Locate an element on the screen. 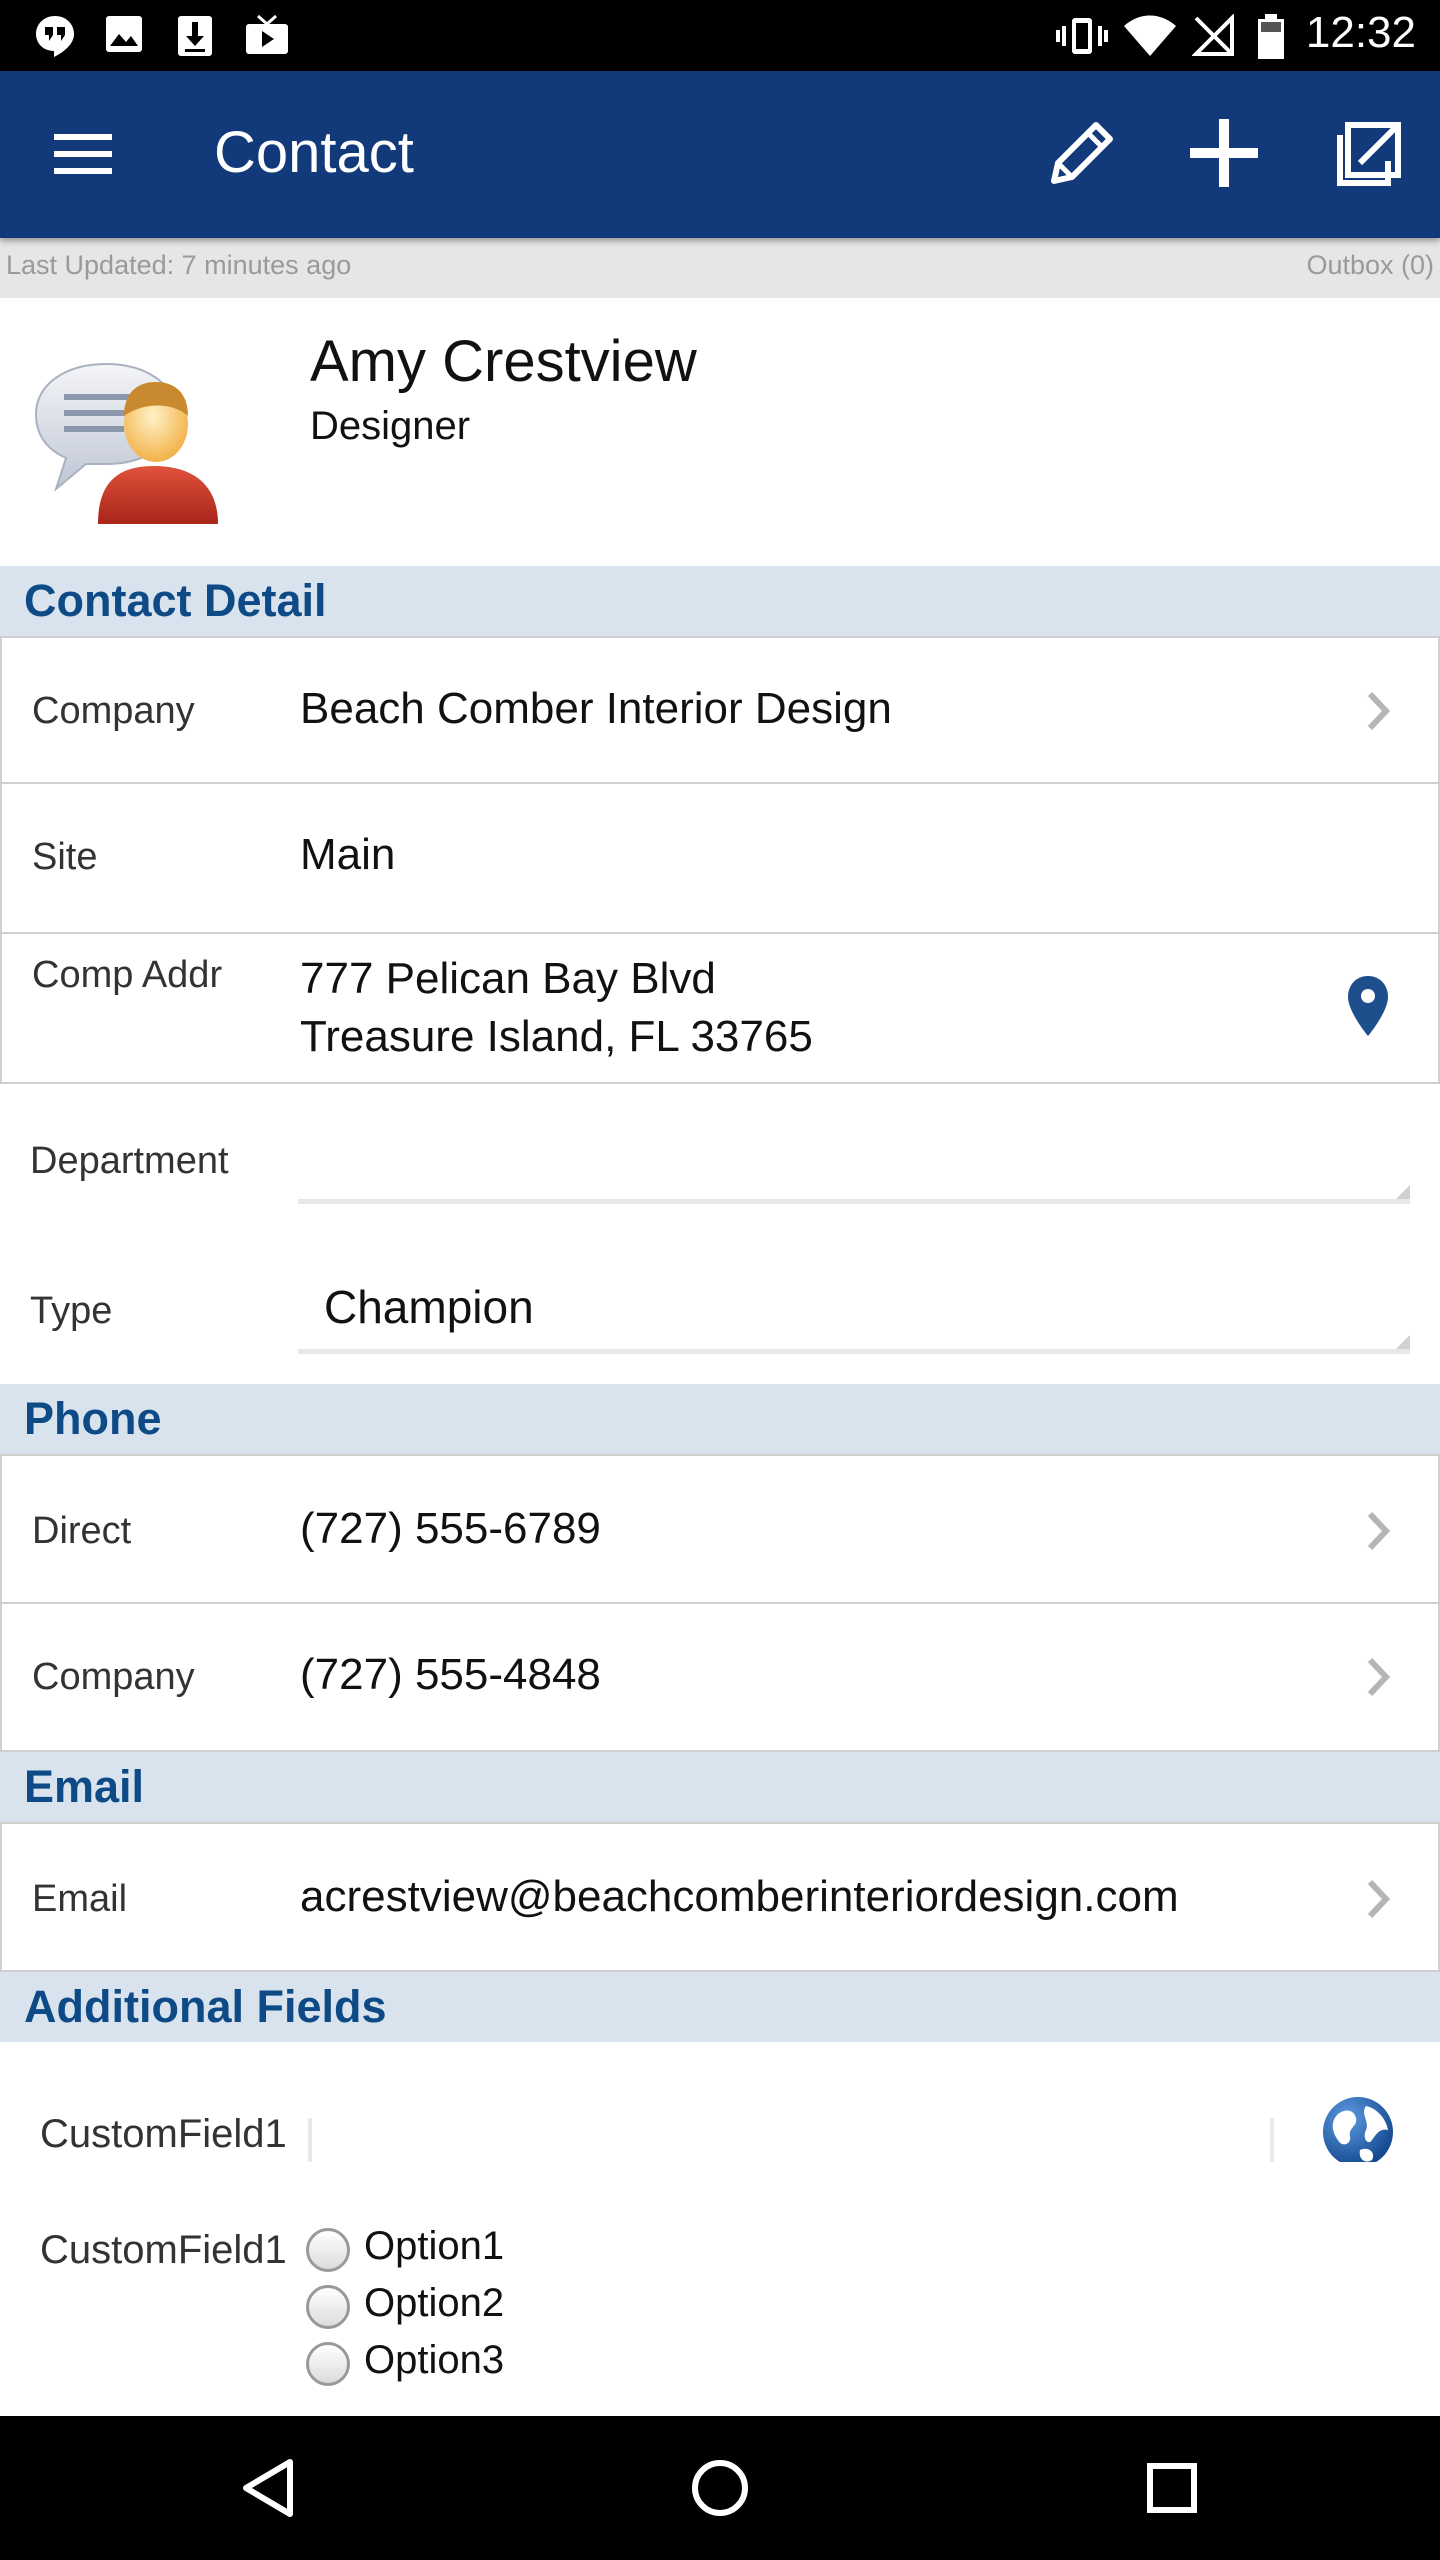  download-icon is located at coordinates (195, 36).